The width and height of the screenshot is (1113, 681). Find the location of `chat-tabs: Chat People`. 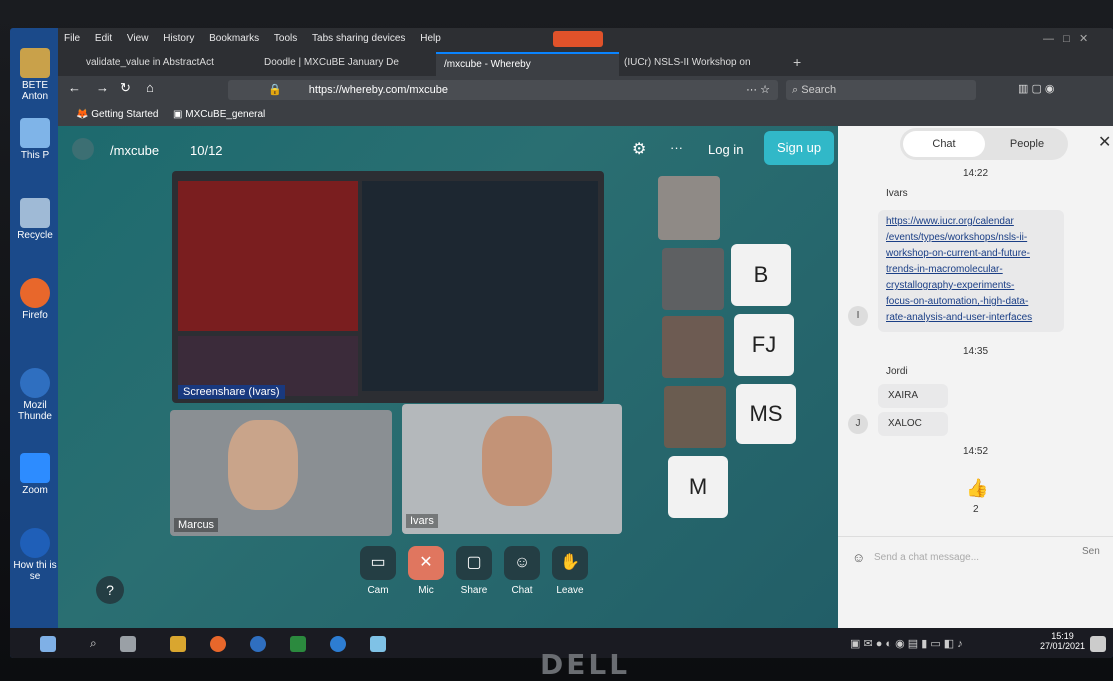

chat-tabs: Chat People is located at coordinates (984, 144).